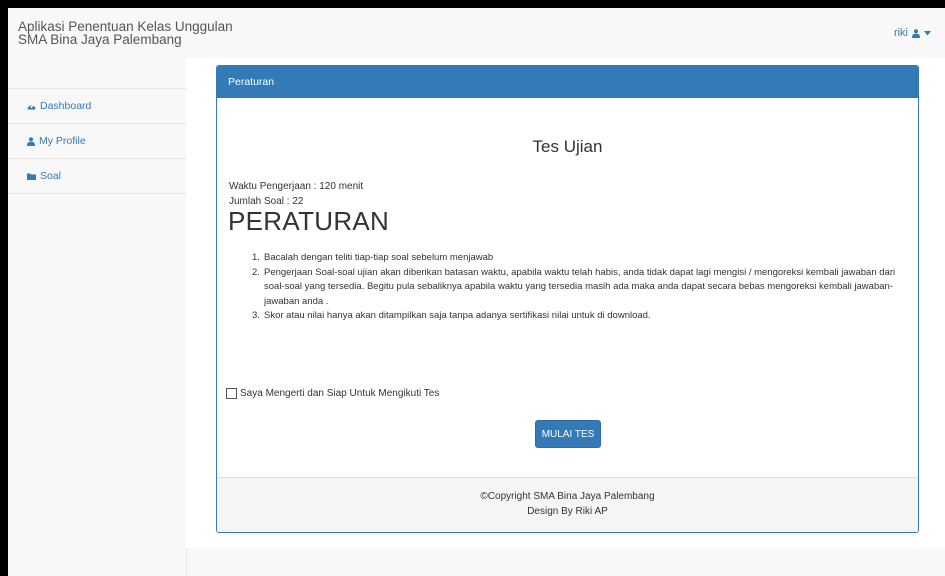  I want to click on agree-checkbox, so click(231, 393).